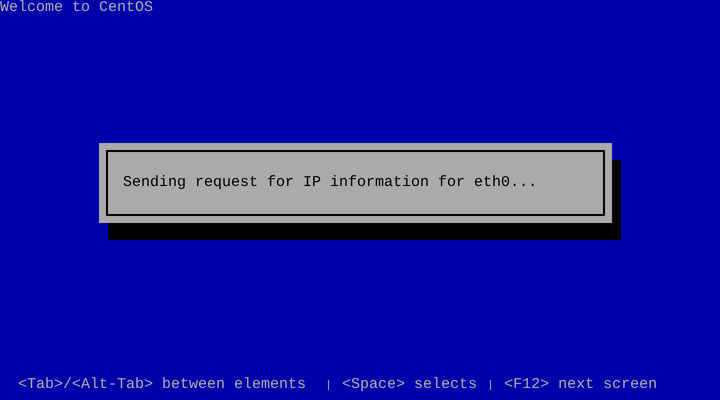 Image resolution: width=720 pixels, height=400 pixels. I want to click on key-hint: <Tab>/<Alt-Tab> between elements, so click(162, 385).